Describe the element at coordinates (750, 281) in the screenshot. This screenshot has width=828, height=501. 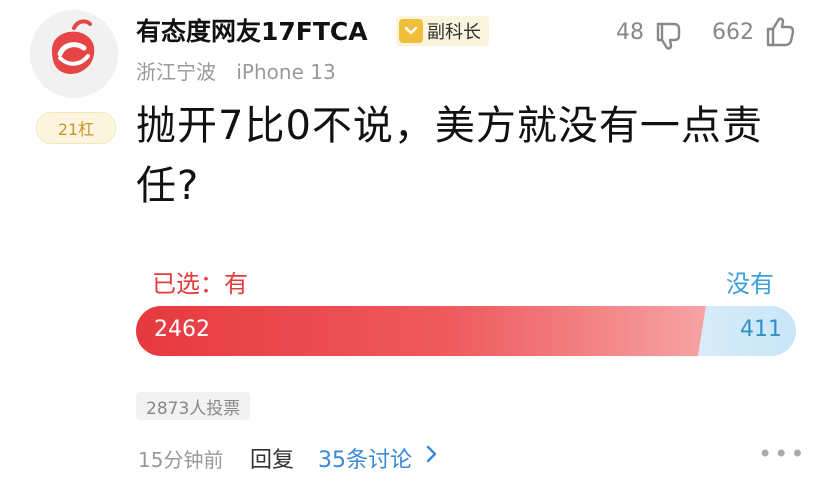
I see `poll-other-label: 没有` at that location.